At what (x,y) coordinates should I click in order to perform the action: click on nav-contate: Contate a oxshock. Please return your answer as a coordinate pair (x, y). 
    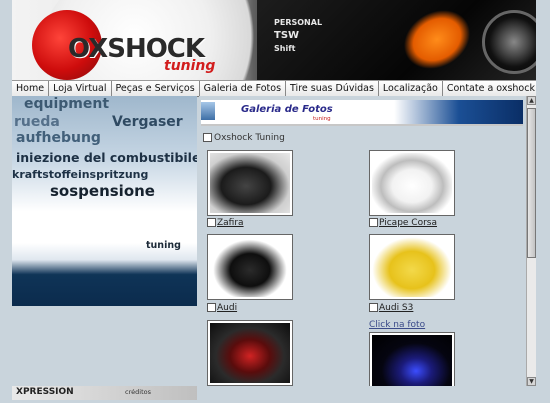
    Looking at the image, I should click on (491, 88).